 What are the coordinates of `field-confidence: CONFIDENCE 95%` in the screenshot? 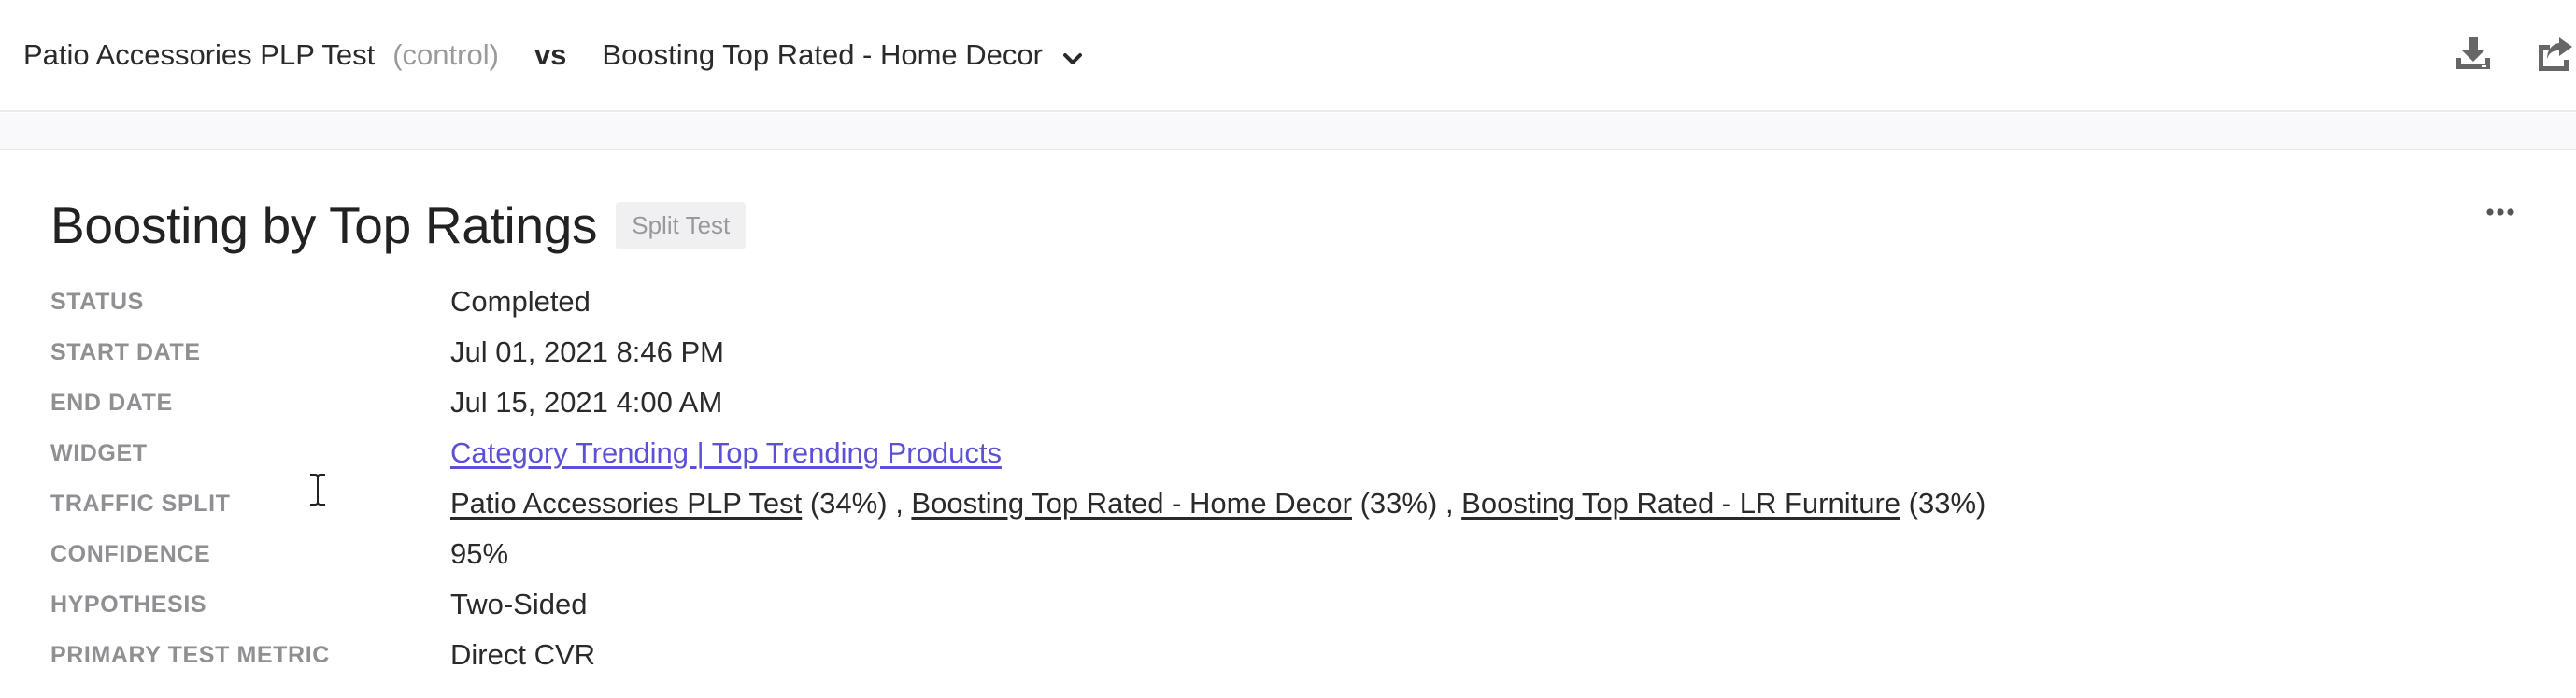 It's located at (1018, 554).